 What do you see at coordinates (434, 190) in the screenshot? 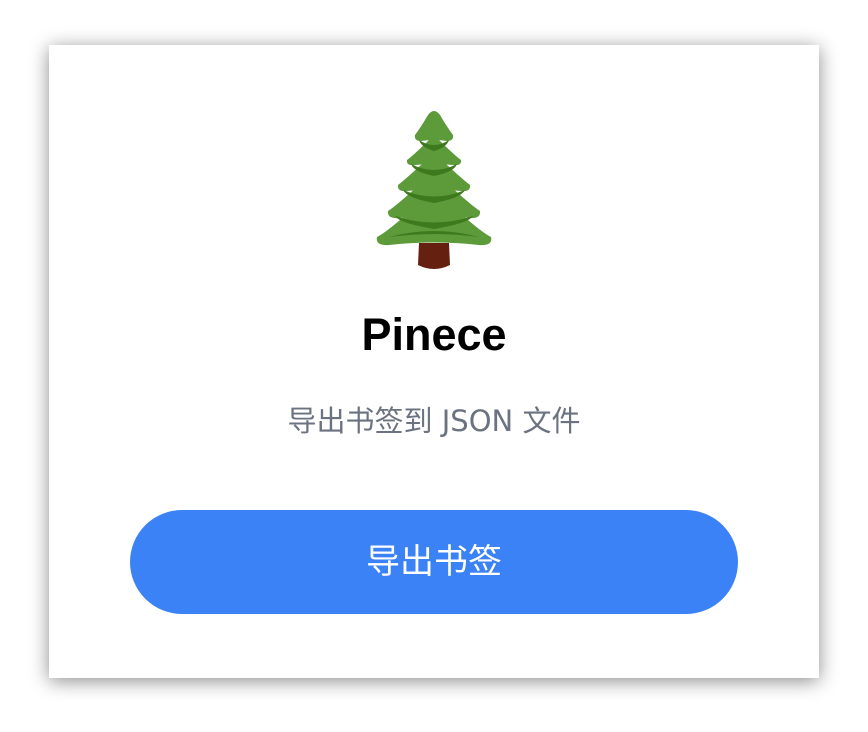
I see `evergreen-tree-icon` at bounding box center [434, 190].